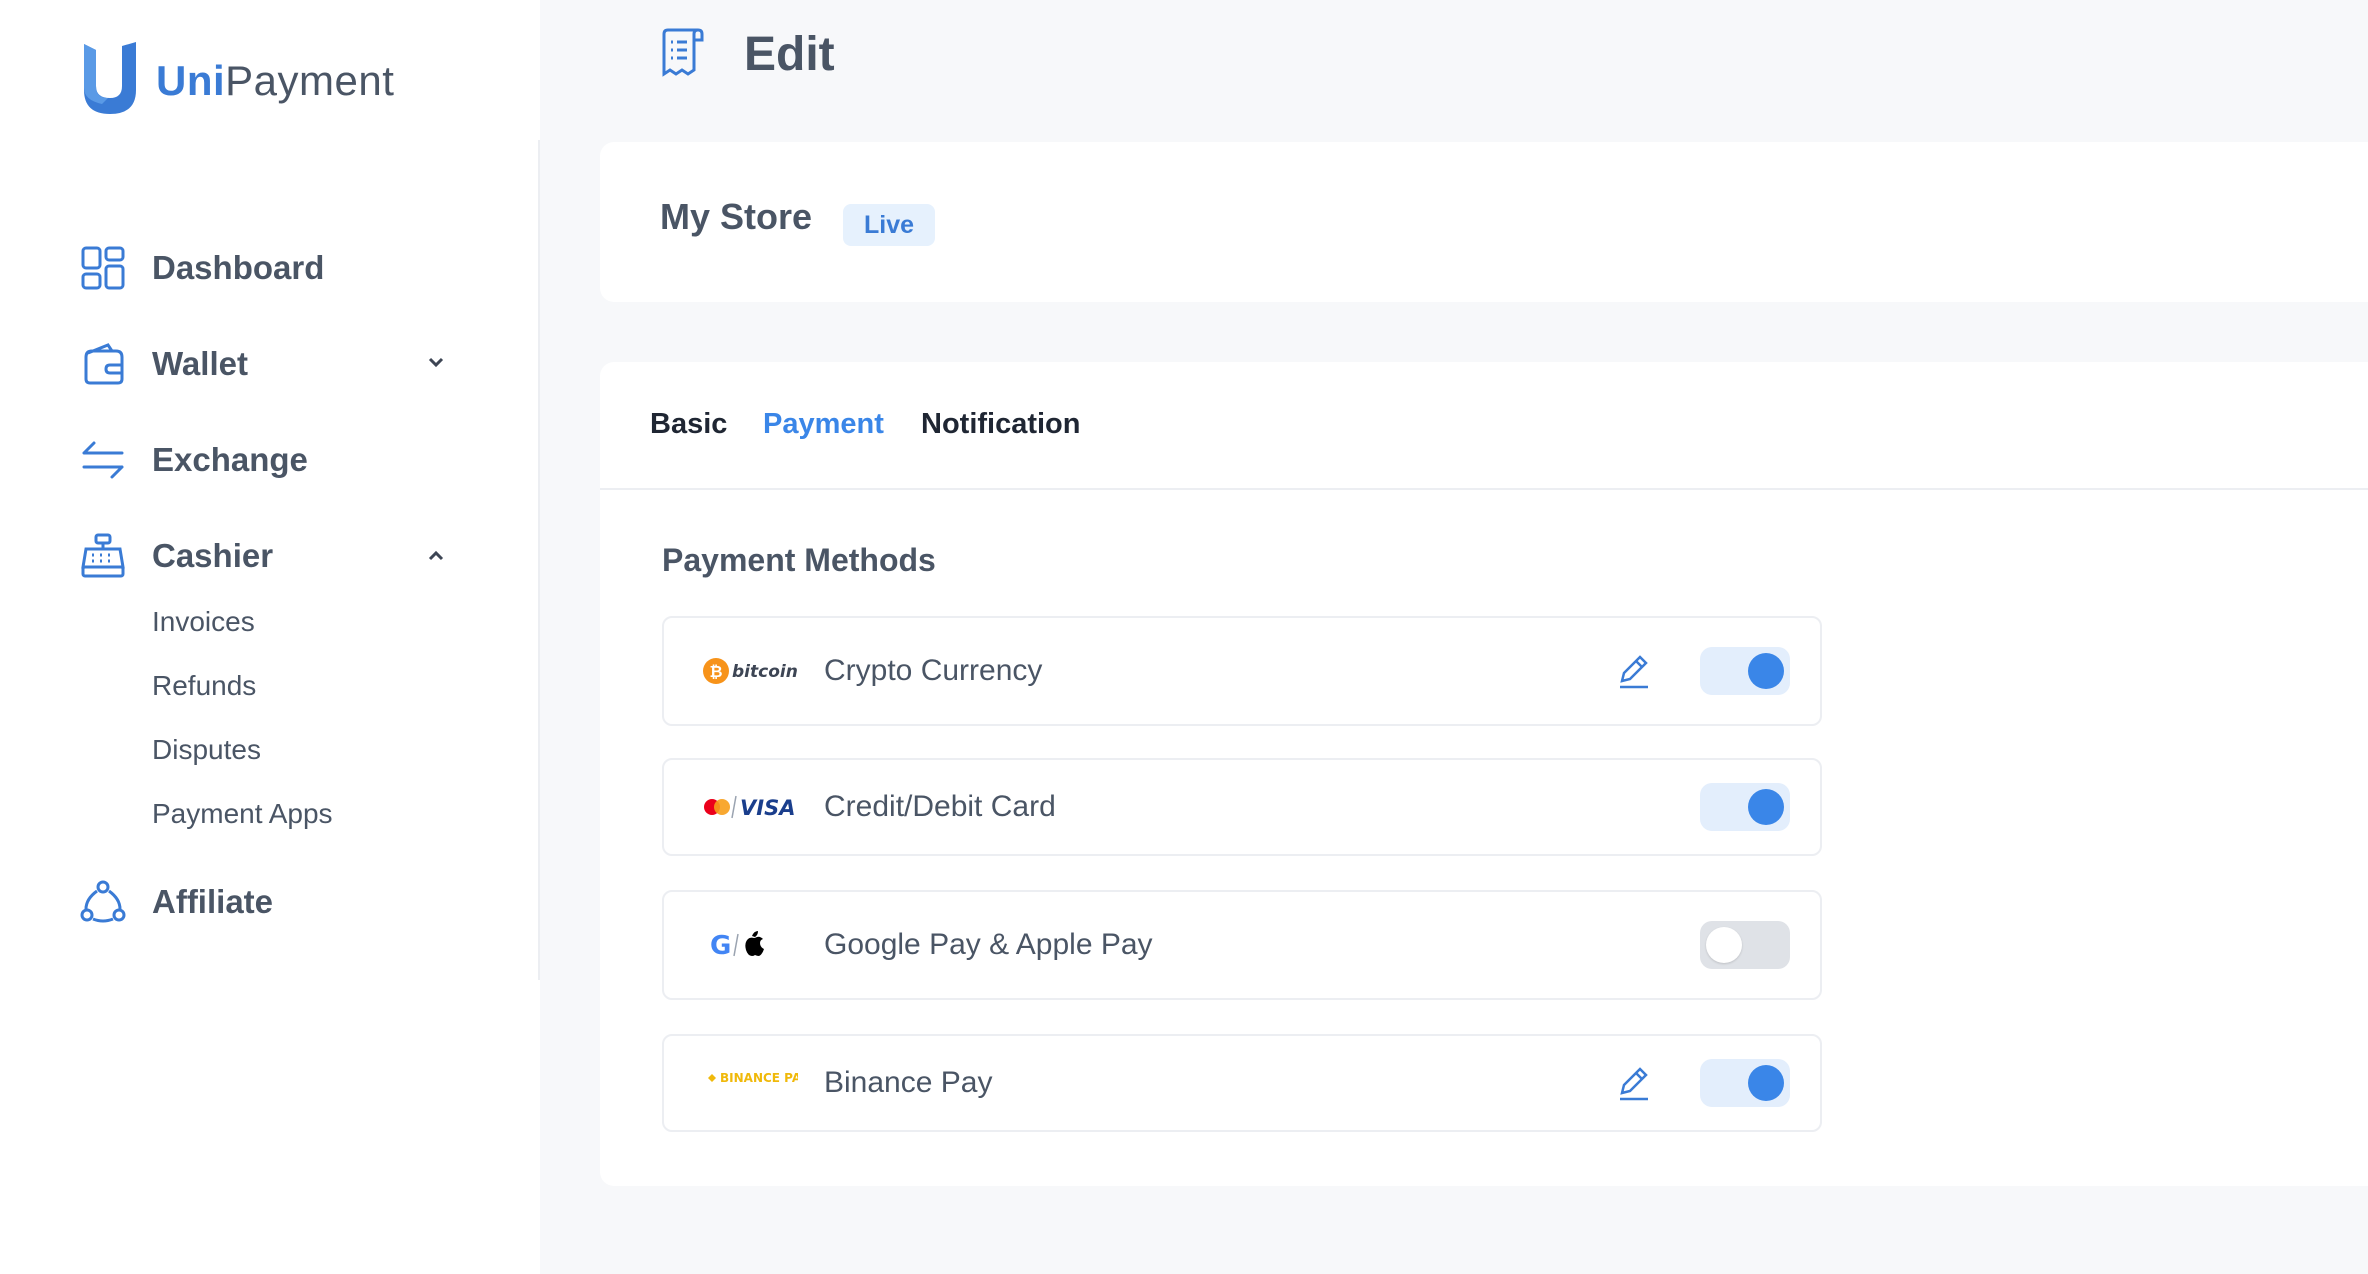  Describe the element at coordinates (765, 672) in the screenshot. I see `bitcoin-logo-text: bitcoin` at that location.